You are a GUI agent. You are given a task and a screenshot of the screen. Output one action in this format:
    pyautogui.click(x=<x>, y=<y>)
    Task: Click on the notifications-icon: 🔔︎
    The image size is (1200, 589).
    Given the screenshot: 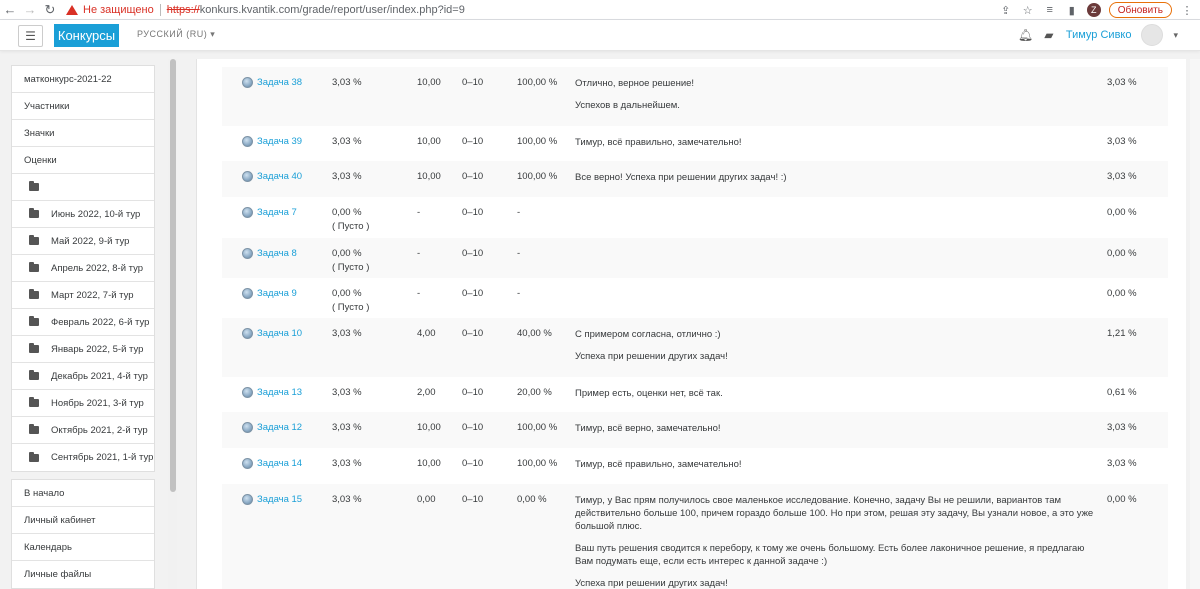 What is the action you would take?
    pyautogui.click(x=1025, y=35)
    